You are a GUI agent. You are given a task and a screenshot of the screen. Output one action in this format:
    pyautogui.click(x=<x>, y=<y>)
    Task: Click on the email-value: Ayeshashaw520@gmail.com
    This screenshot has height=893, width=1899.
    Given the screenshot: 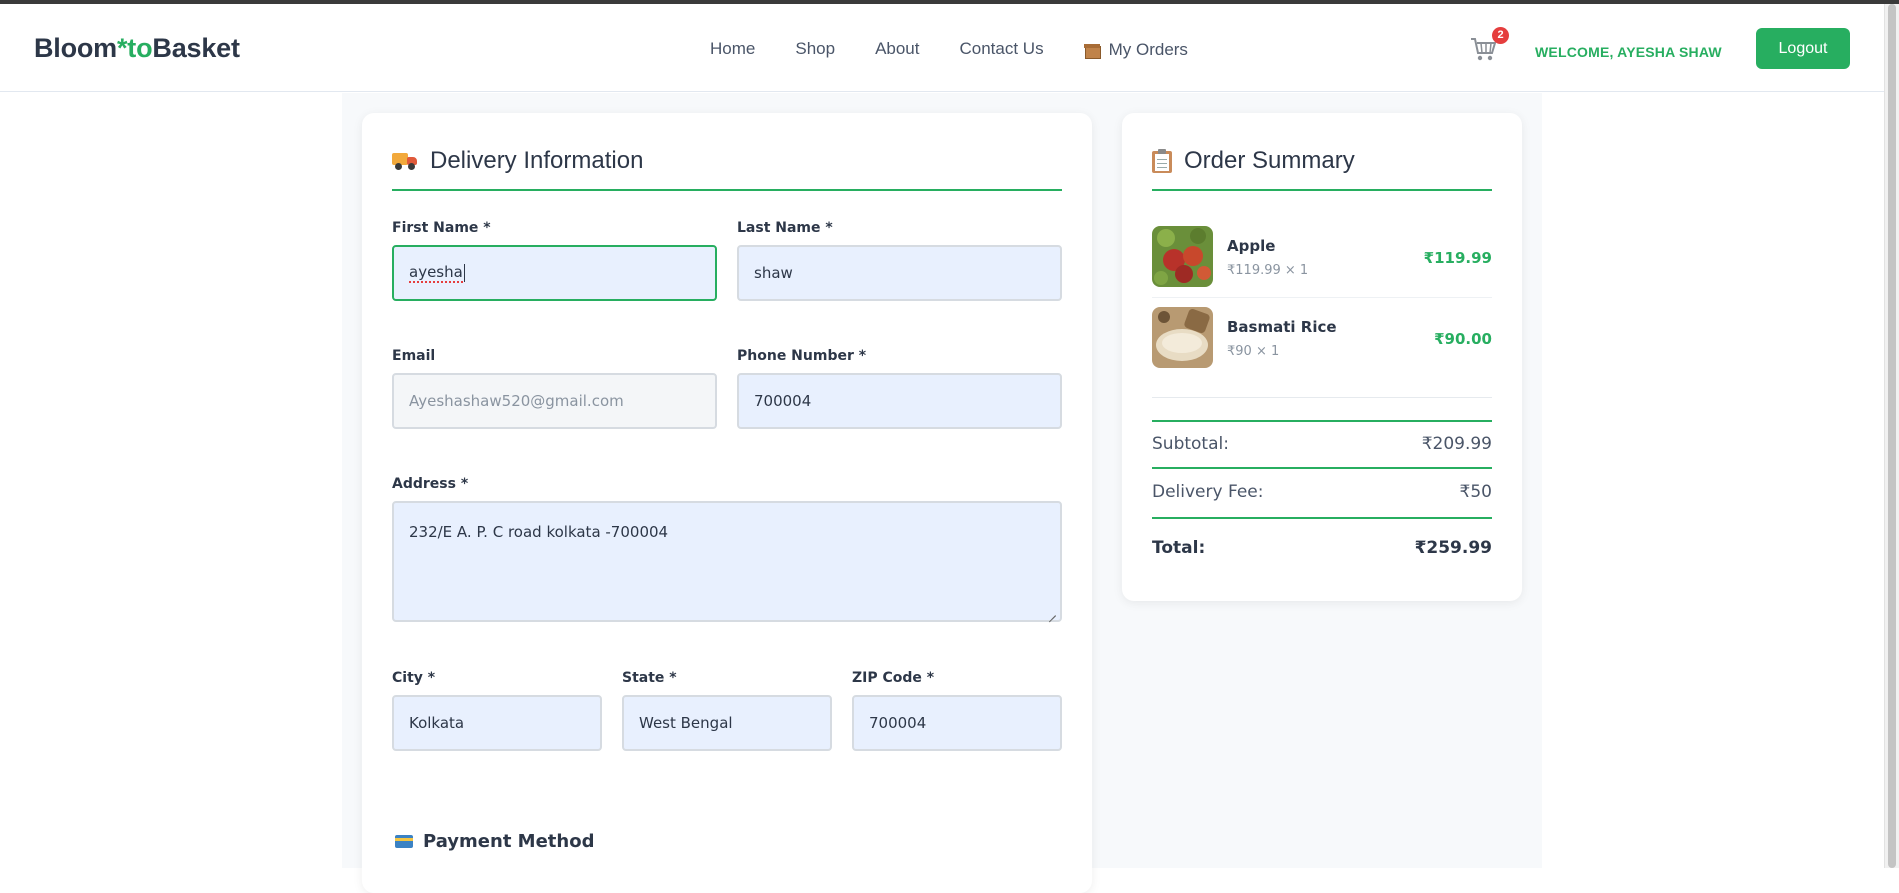 What is the action you would take?
    pyautogui.click(x=516, y=401)
    